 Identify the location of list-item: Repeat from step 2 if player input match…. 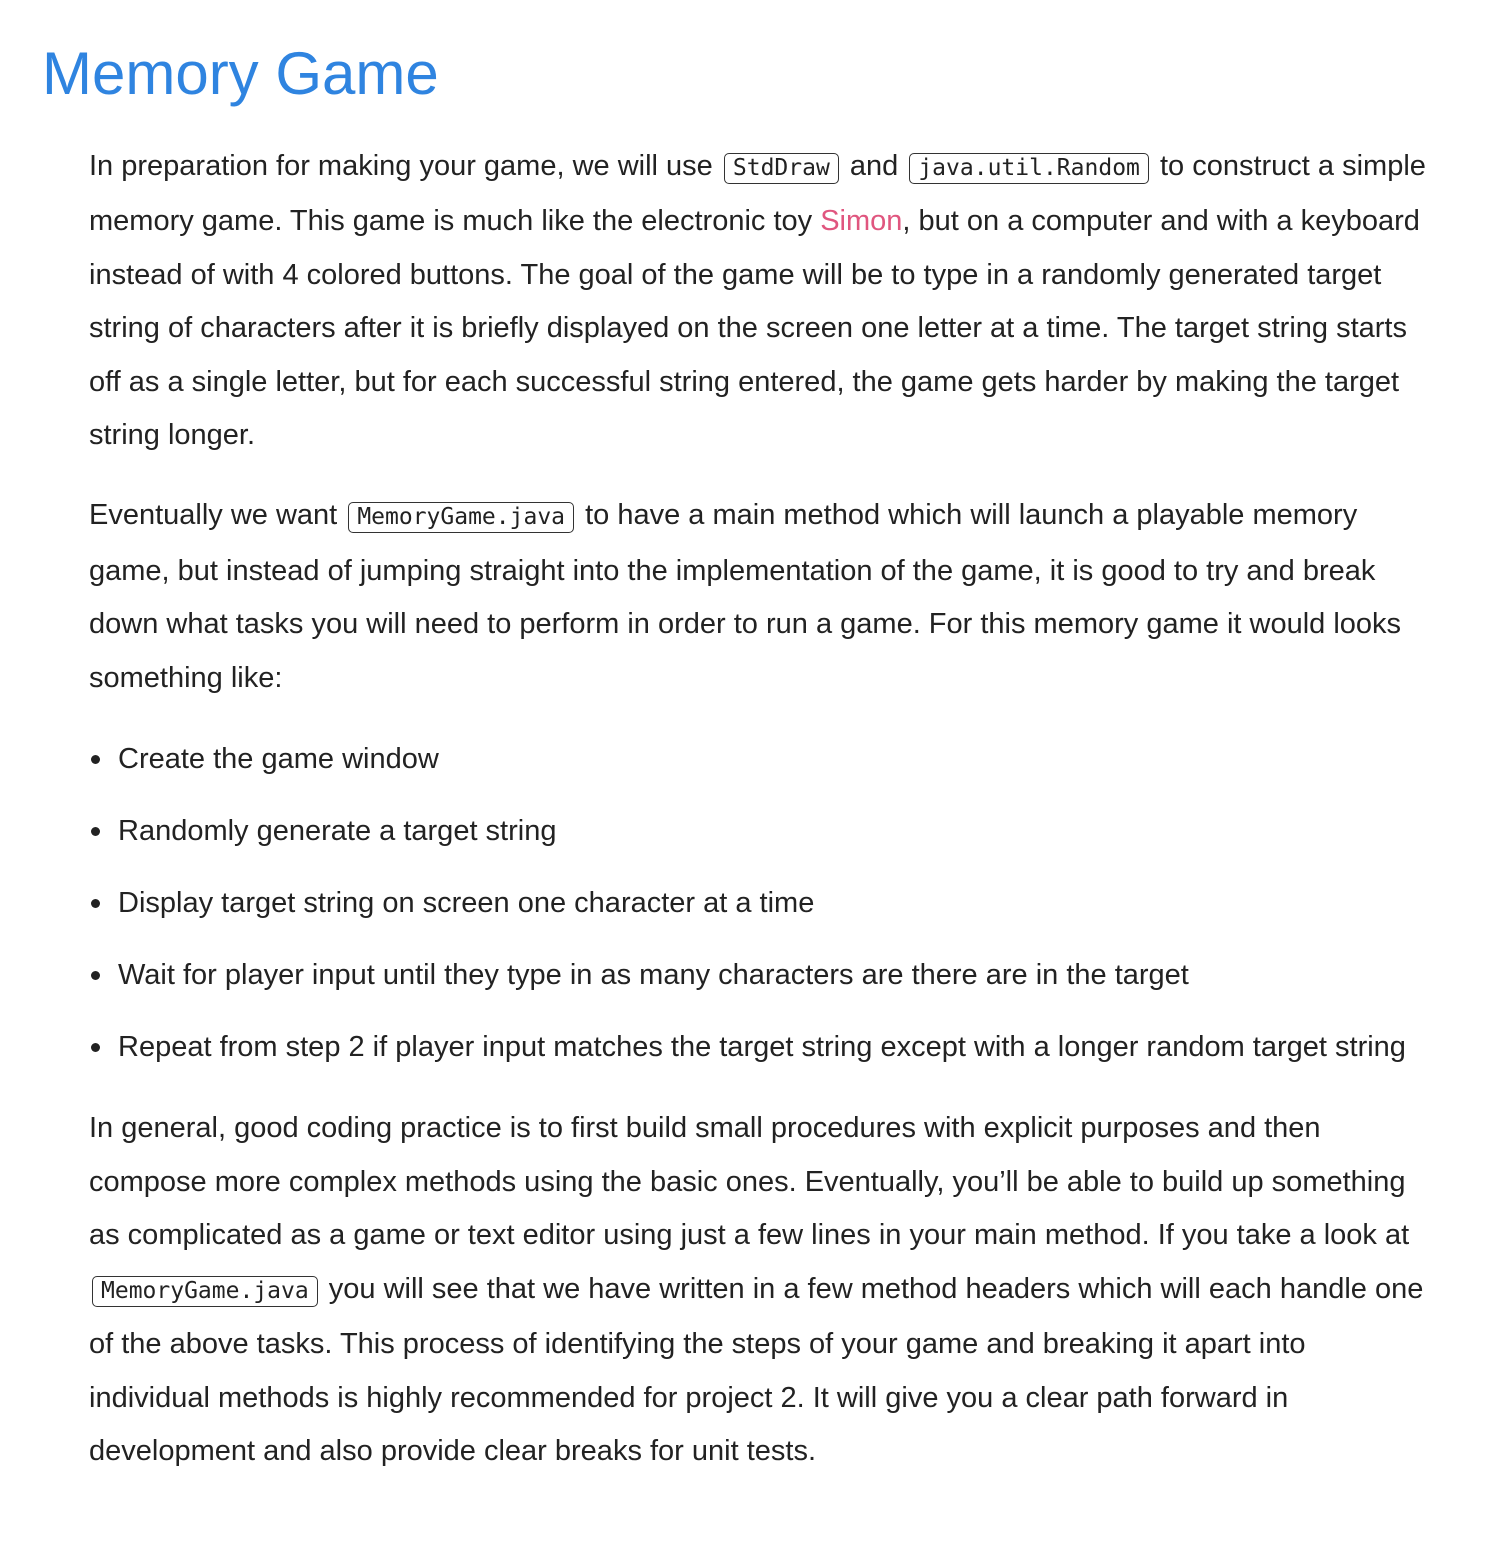
(748, 1047).